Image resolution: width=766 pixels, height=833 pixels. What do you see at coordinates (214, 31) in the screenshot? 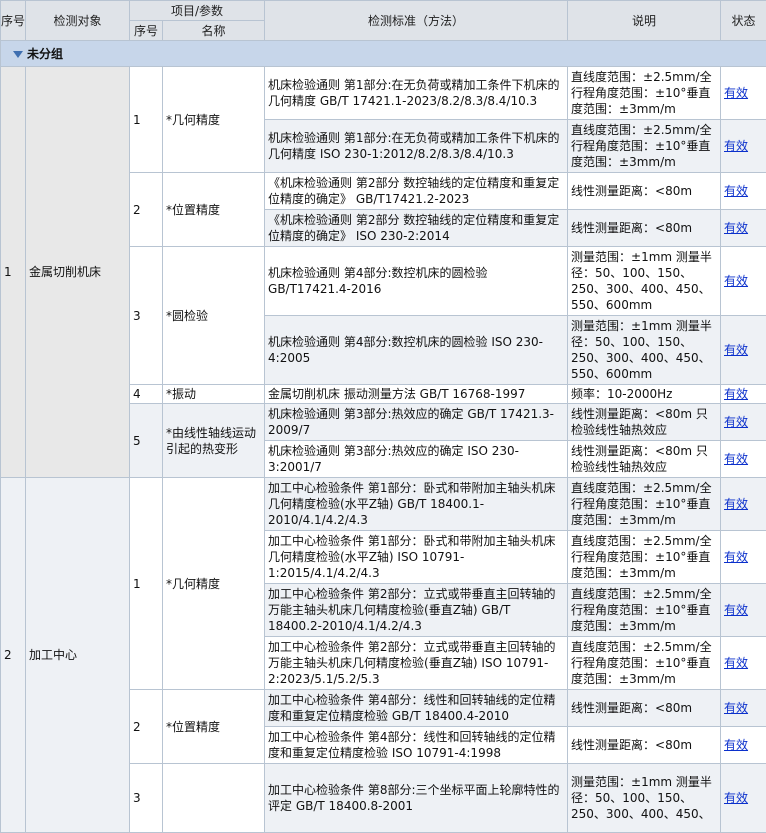
I see `col-item-name: 名称` at bounding box center [214, 31].